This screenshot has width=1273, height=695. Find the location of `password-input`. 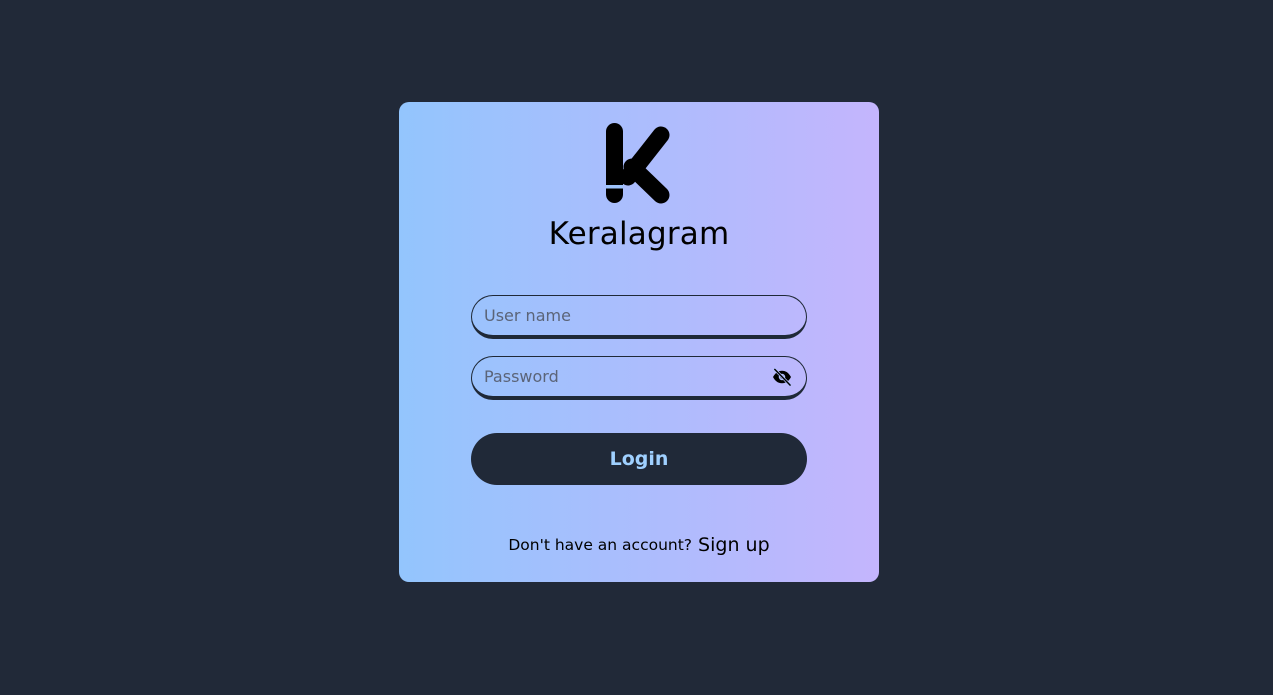

password-input is located at coordinates (624, 376).